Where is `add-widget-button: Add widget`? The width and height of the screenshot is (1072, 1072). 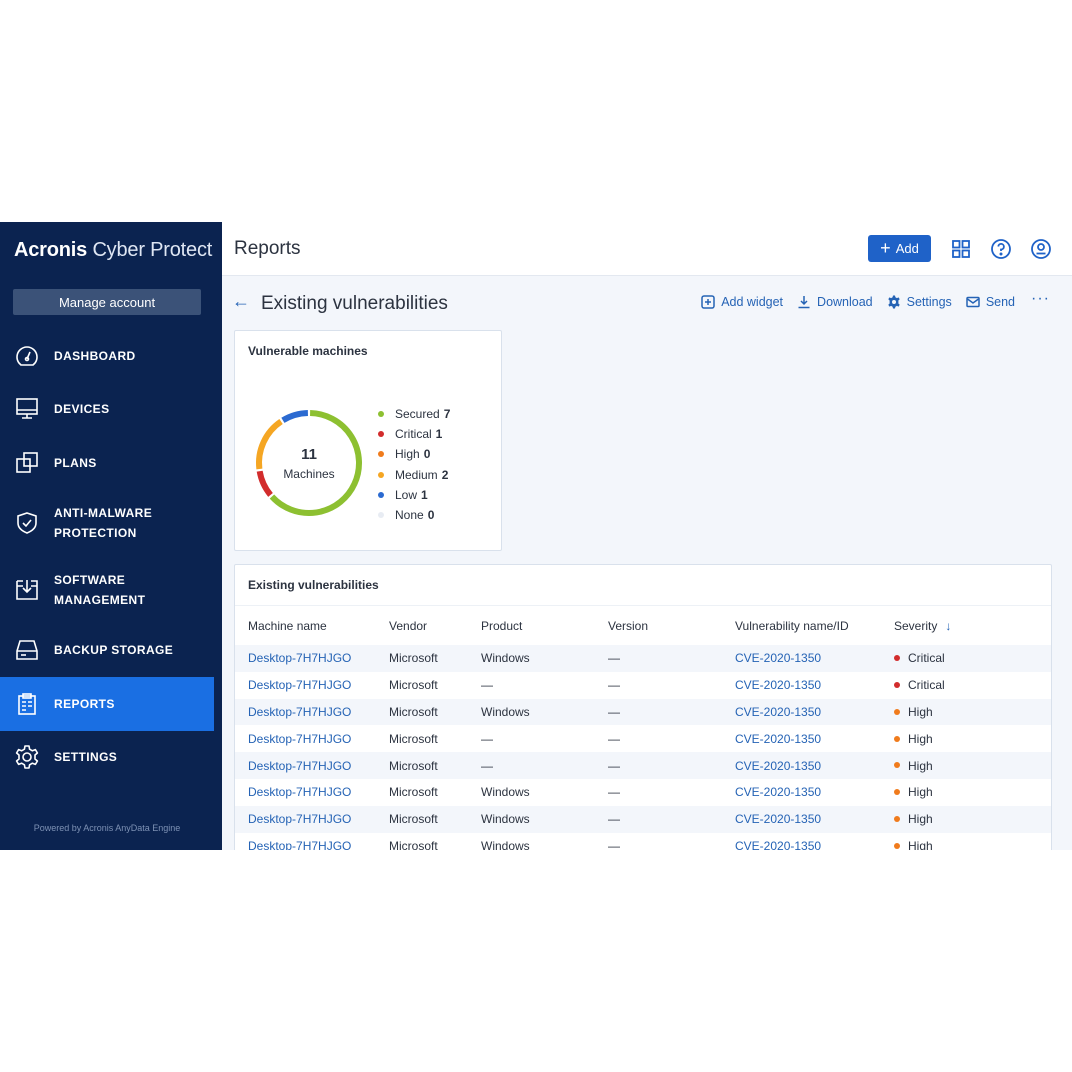 add-widget-button: Add widget is located at coordinates (742, 302).